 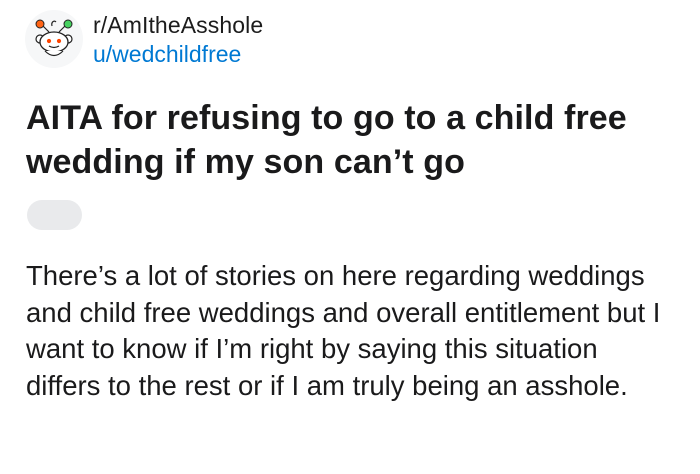 What do you see at coordinates (178, 54) in the screenshot?
I see `author-link: u/wedchildfree` at bounding box center [178, 54].